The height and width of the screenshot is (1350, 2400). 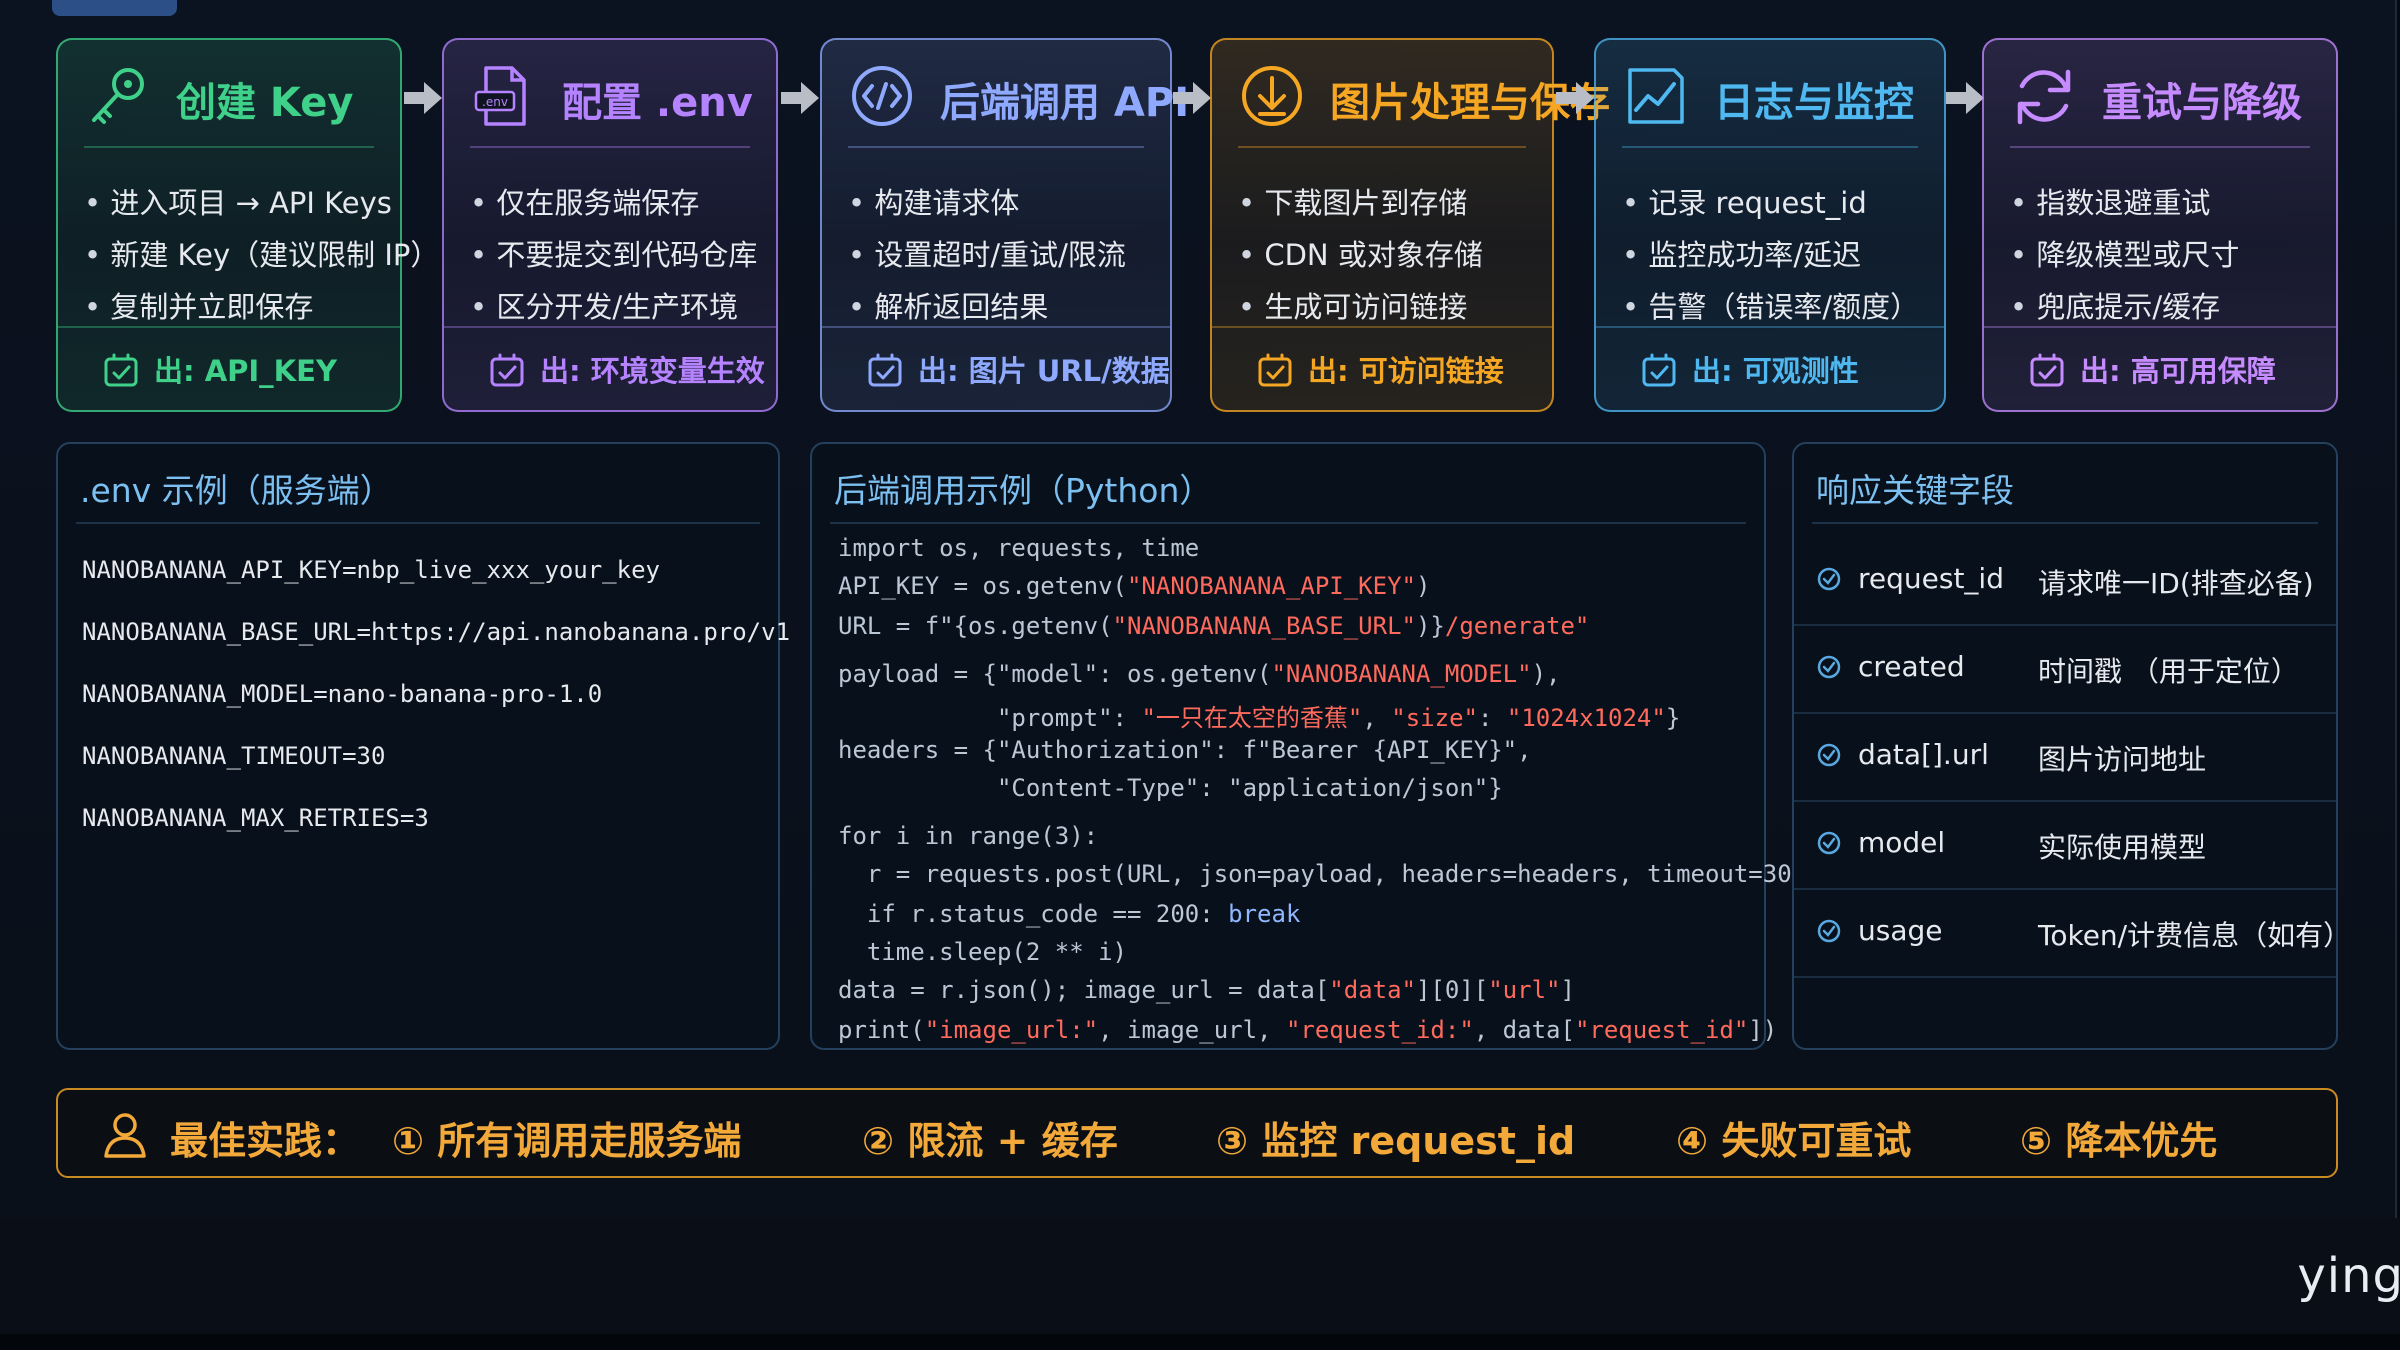 I want to click on chart-icon, so click(x=1656, y=96).